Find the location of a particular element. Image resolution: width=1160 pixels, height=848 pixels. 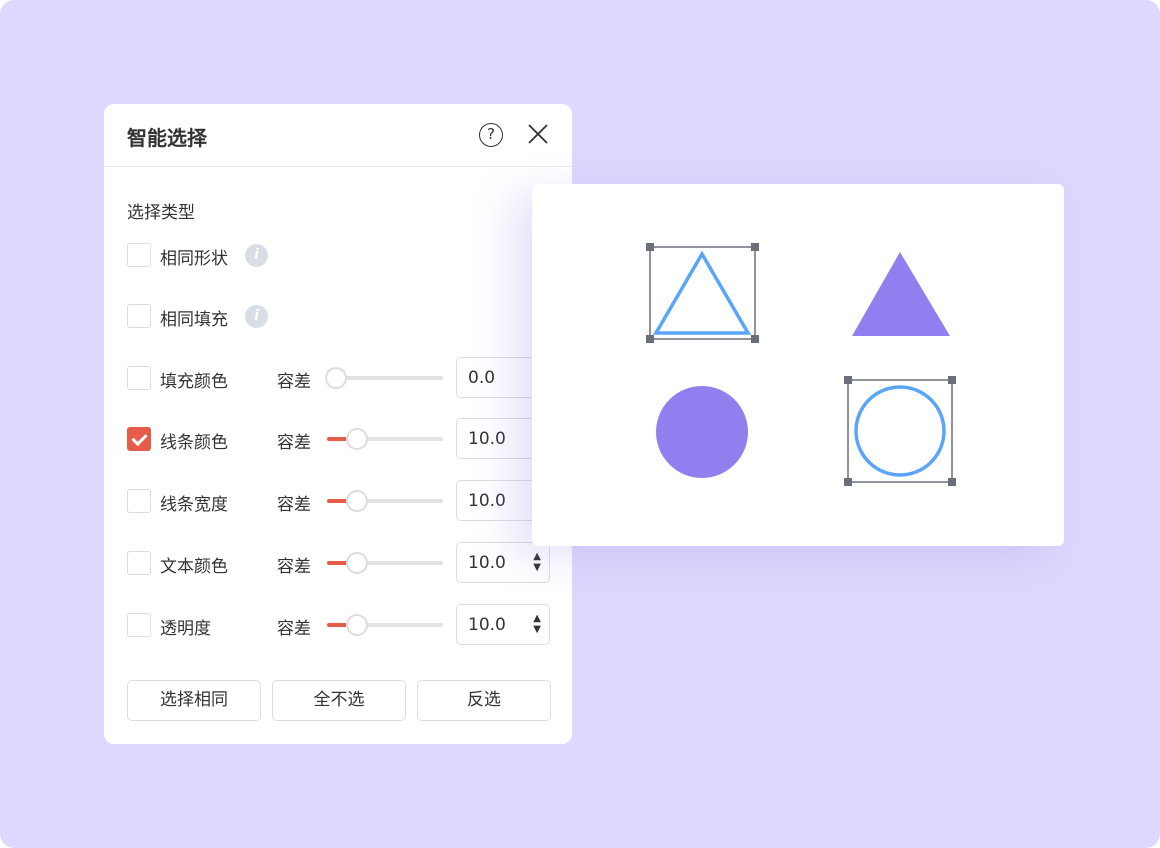

option-label: 透明度 is located at coordinates (185, 629).